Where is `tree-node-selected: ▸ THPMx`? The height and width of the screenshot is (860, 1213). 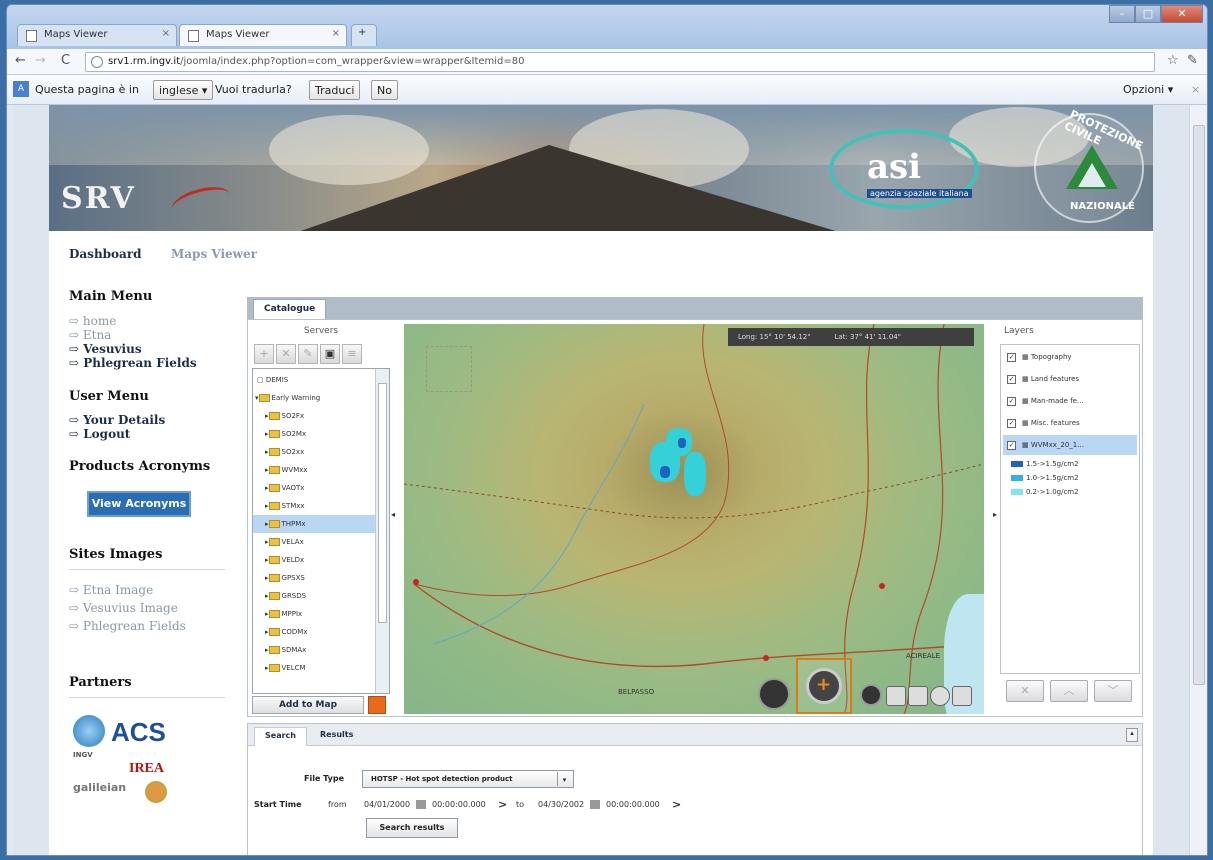 tree-node-selected: ▸ THPMx is located at coordinates (314, 524).